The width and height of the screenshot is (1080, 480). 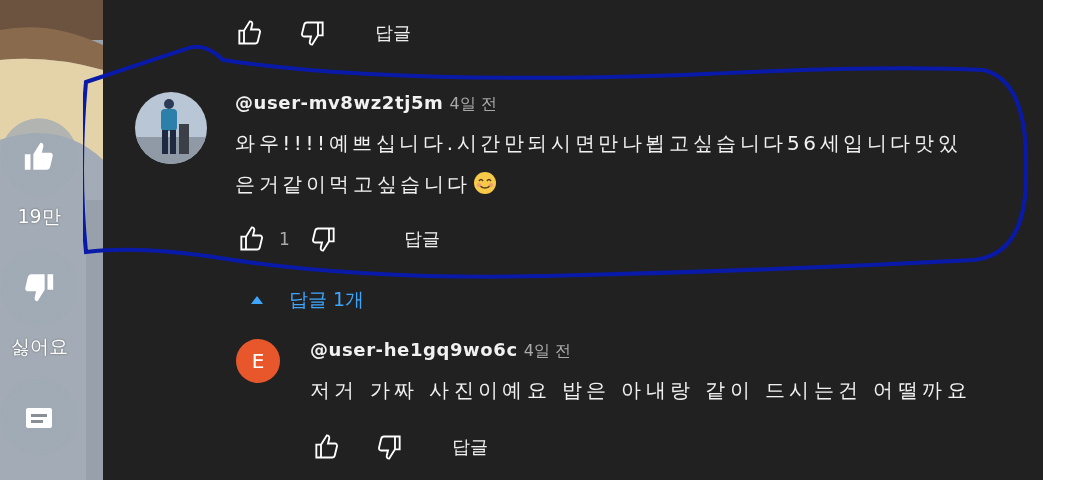 What do you see at coordinates (258, 361) in the screenshot?
I see `user-avatar: E` at bounding box center [258, 361].